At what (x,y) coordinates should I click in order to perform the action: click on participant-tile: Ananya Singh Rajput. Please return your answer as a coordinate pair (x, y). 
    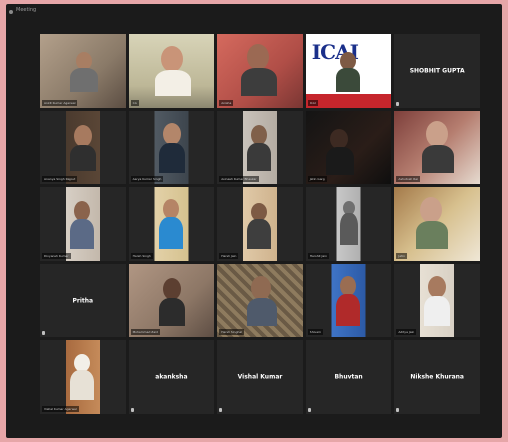
    Looking at the image, I should click on (83, 147).